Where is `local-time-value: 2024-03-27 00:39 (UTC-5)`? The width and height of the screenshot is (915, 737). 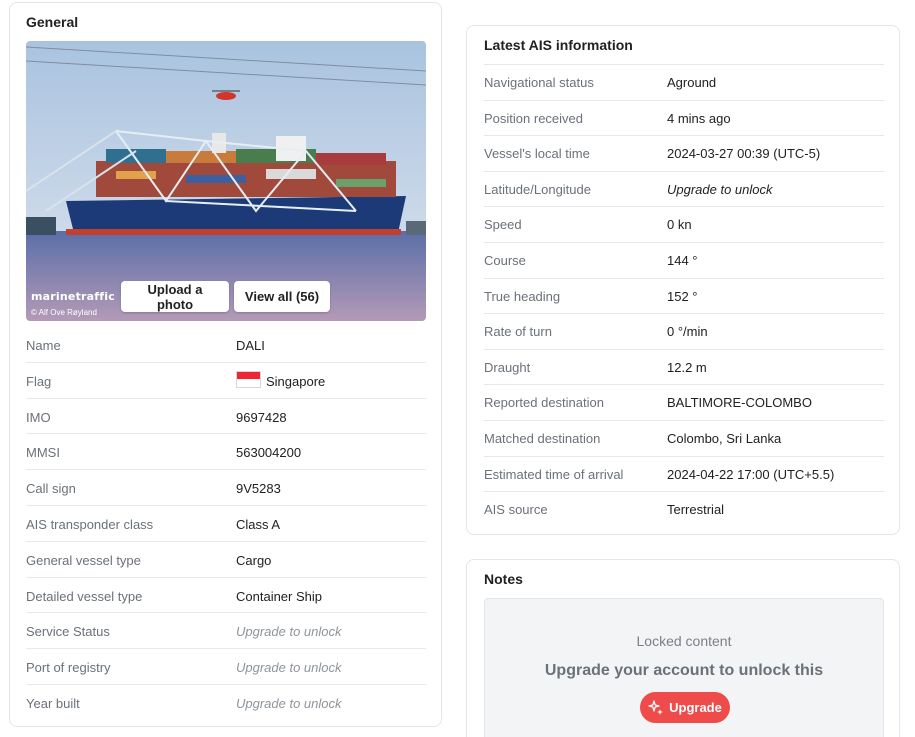
local-time-value: 2024-03-27 00:39 (UTC-5) is located at coordinates (744, 154).